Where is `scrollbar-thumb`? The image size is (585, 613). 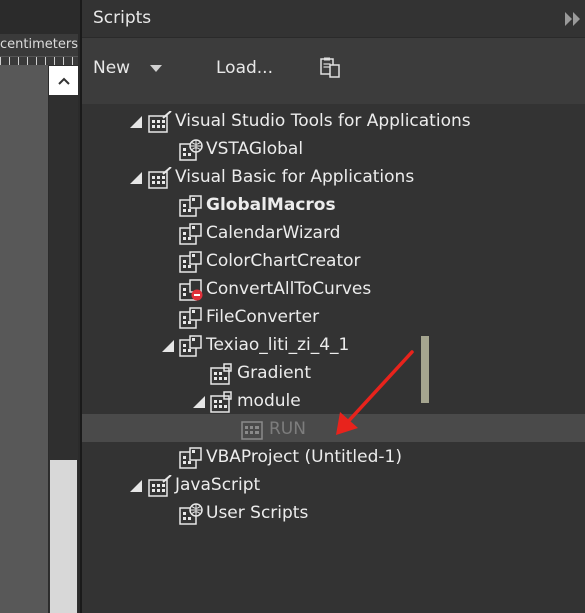
scrollbar-thumb is located at coordinates (63, 536).